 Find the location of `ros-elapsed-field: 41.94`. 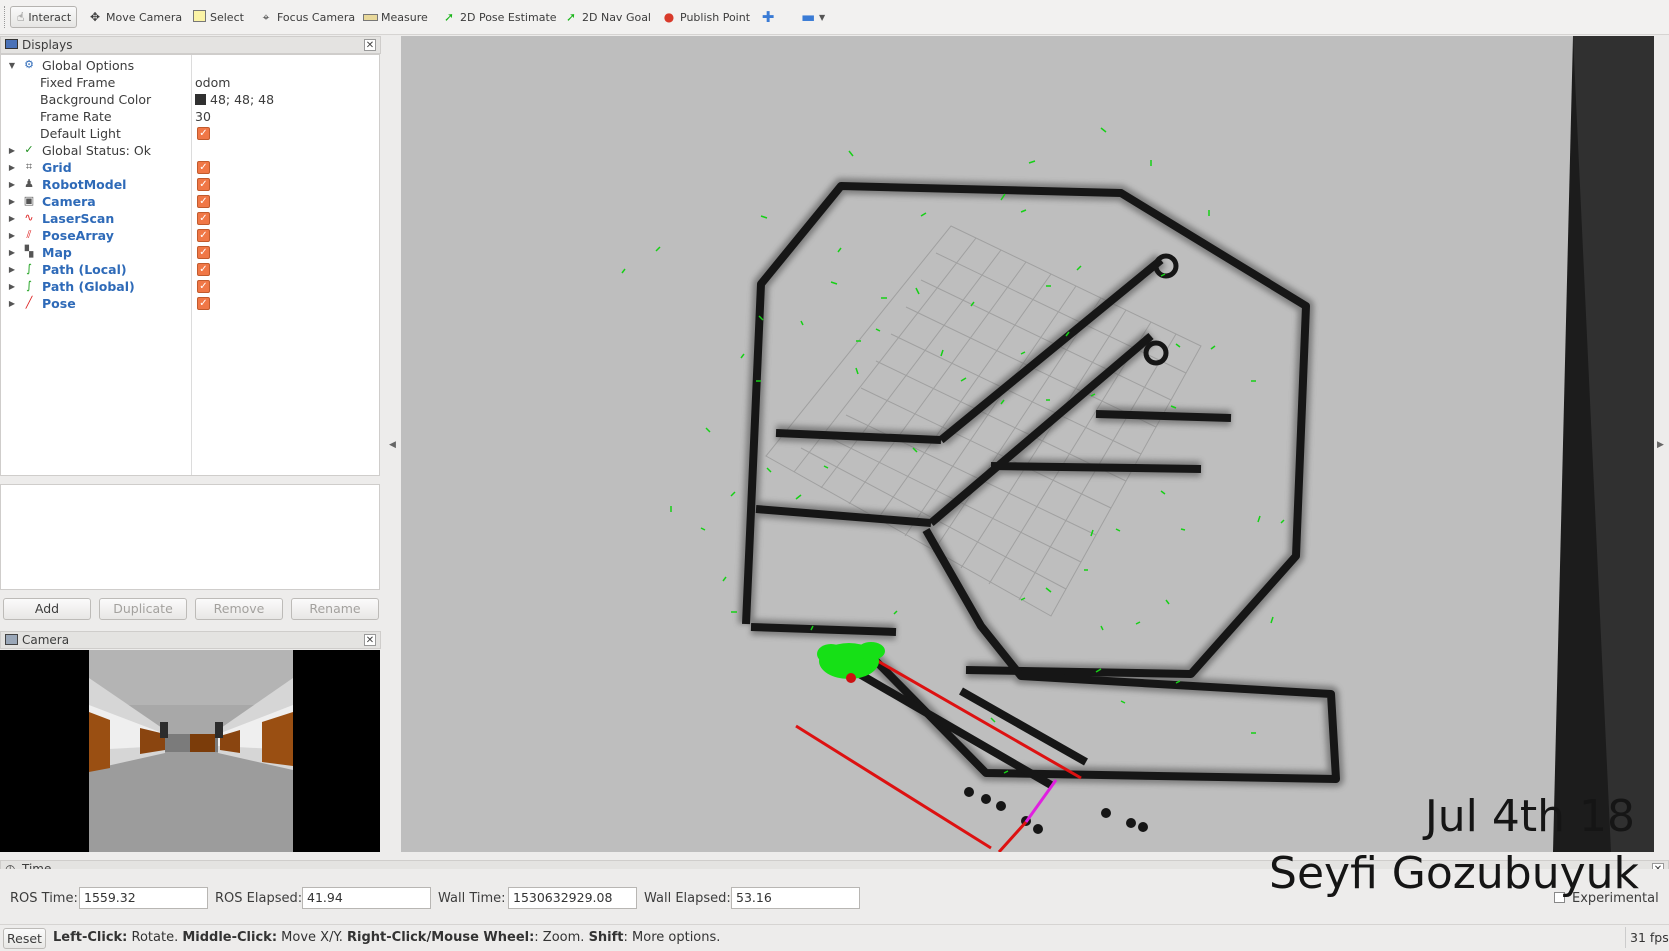

ros-elapsed-field: 41.94 is located at coordinates (366, 898).